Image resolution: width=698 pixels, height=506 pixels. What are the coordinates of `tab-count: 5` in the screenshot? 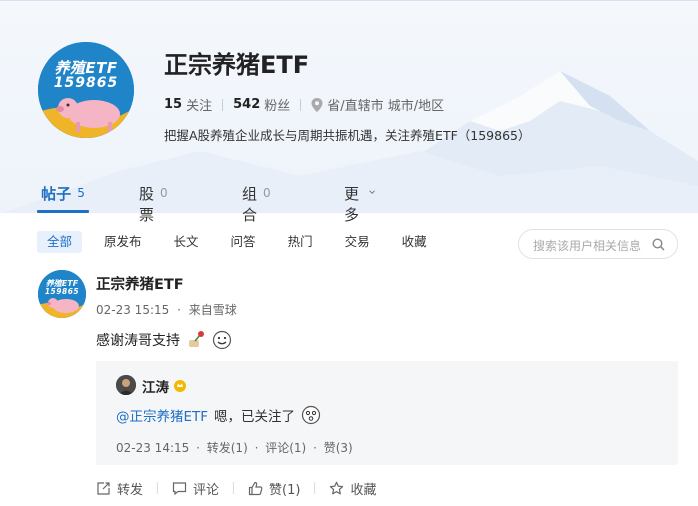 It's located at (81, 193).